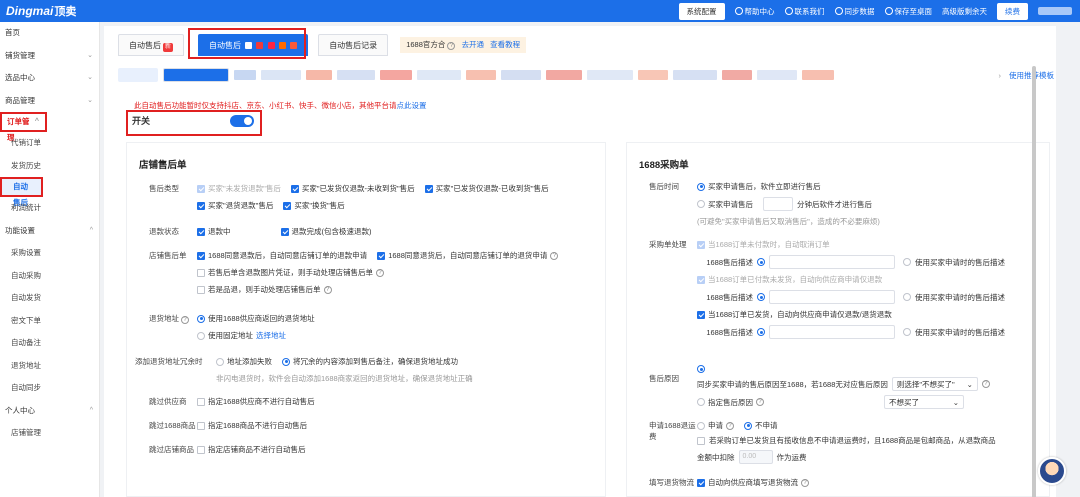 The width and height of the screenshot is (1080, 497). What do you see at coordinates (264, 289) in the screenshot?
I see `manual-quality-return-checkbox: 若是品退，则手动处理店铺售后单?` at bounding box center [264, 289].